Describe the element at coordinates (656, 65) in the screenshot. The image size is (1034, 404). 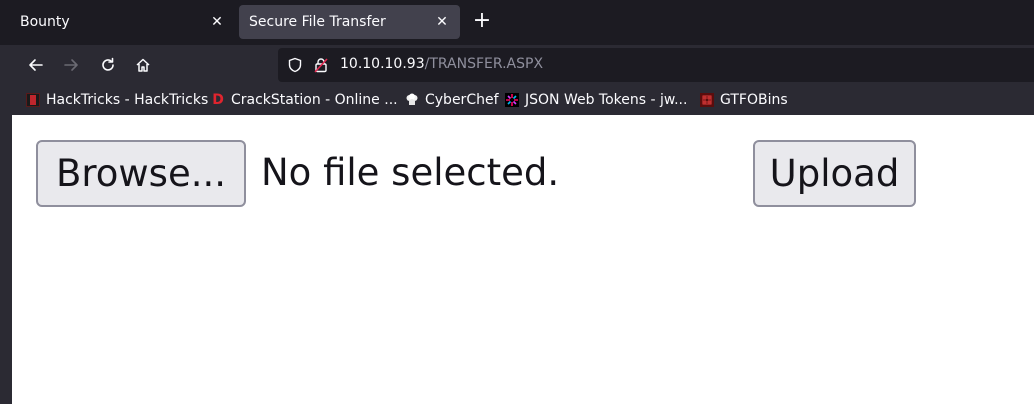
I see `url-bar: 10.10.10.93/TRANSFER.ASPX` at that location.